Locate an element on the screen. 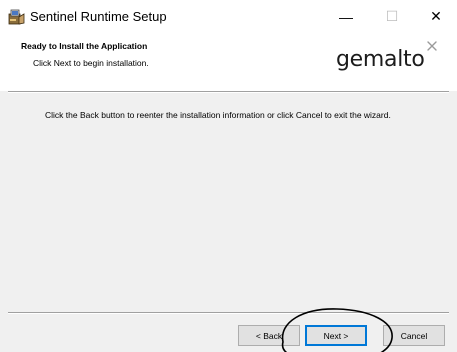  gemalto-logo: gemalto is located at coordinates (380, 59).